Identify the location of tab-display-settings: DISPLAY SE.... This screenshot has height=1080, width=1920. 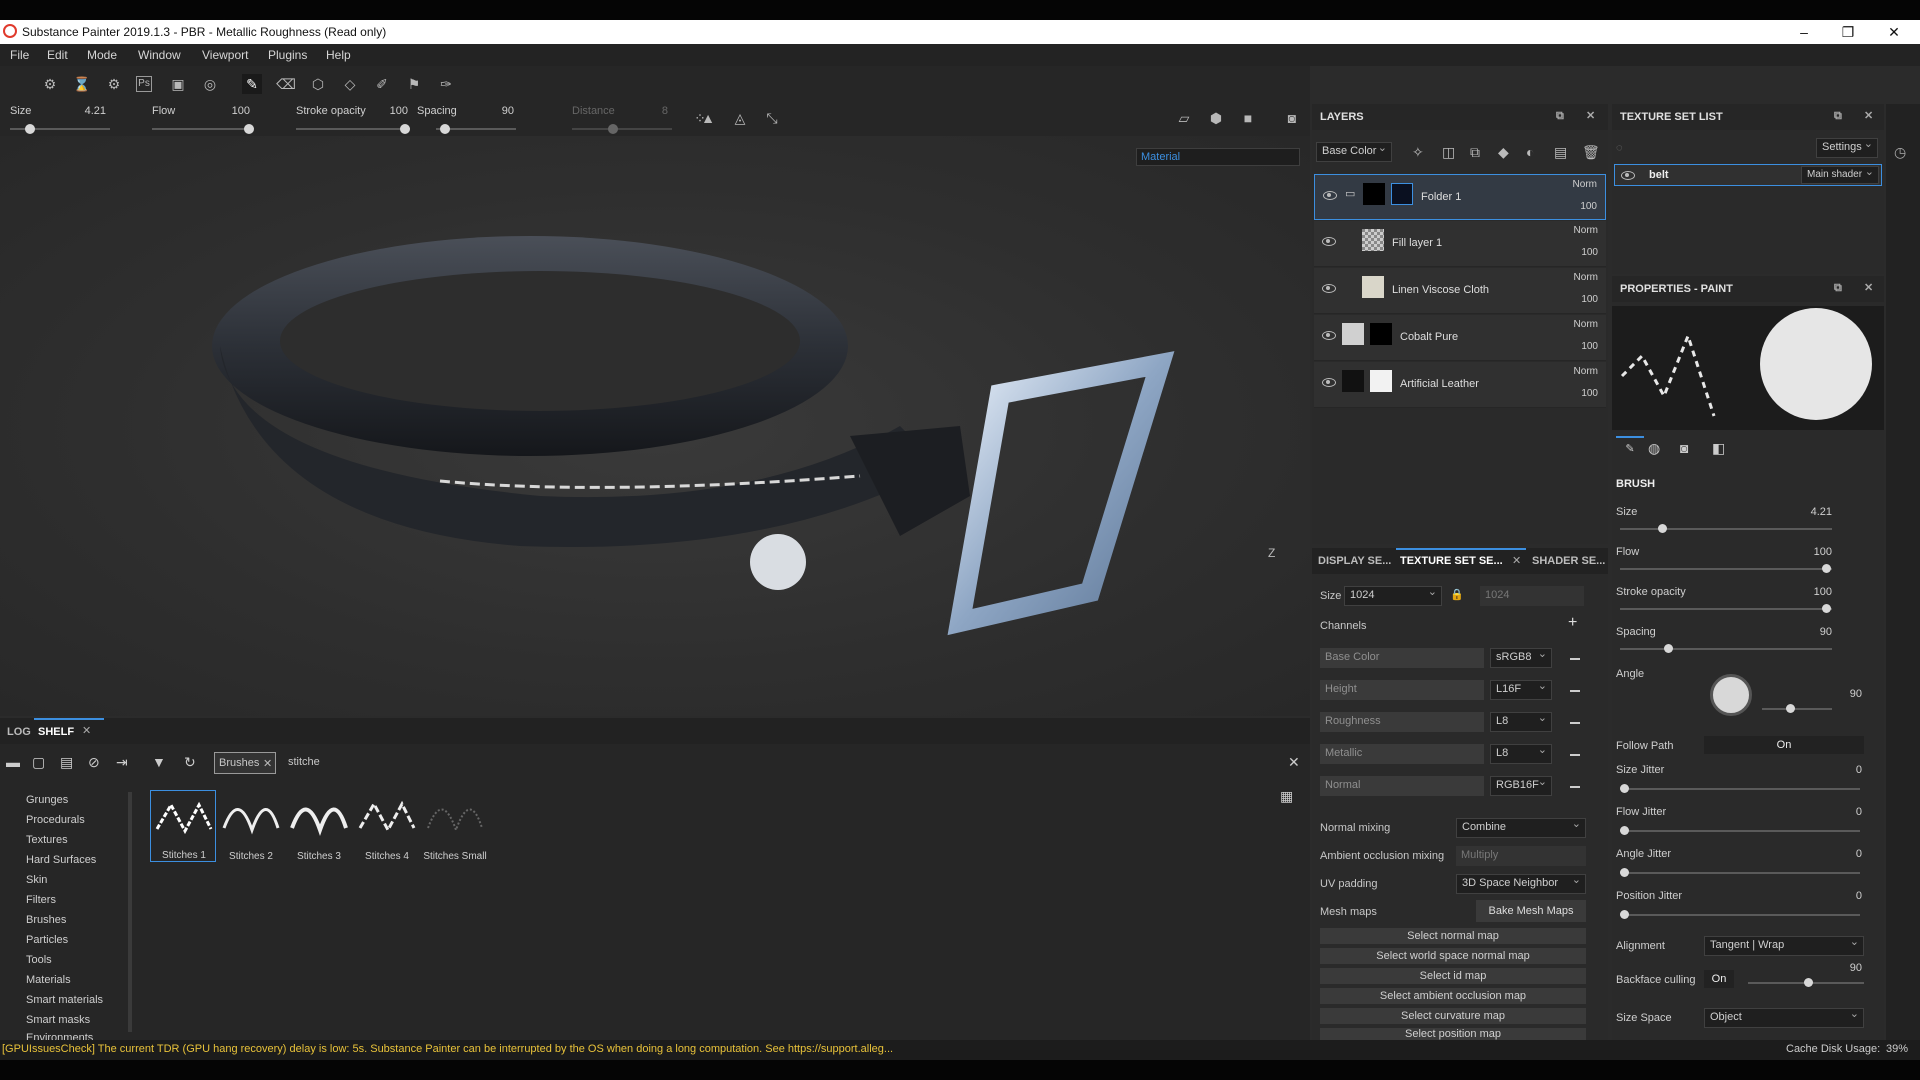
(1354, 561).